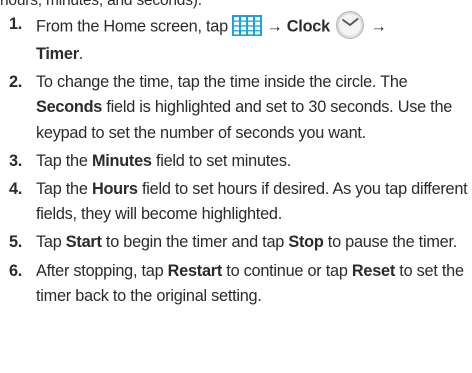 The height and width of the screenshot is (373, 472). Describe the element at coordinates (101, 4) in the screenshot. I see `intro-text-fragment: hours, minutes, and seconds).` at that location.